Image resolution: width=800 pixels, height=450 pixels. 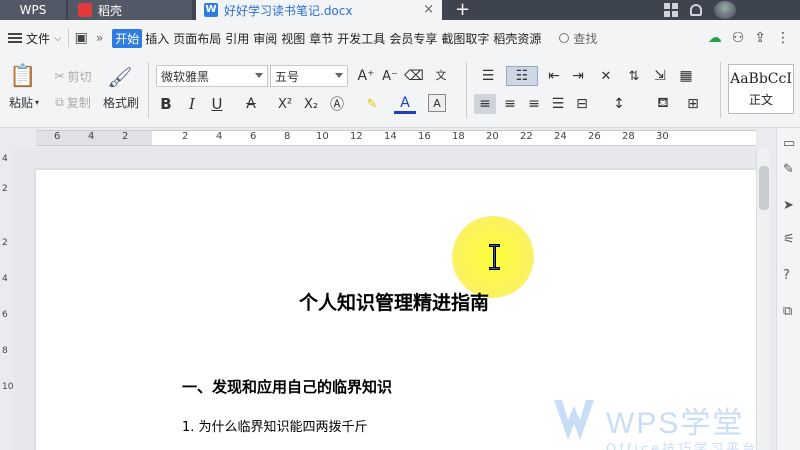 What do you see at coordinates (23, 76) in the screenshot?
I see `paste-icon: 📋` at bounding box center [23, 76].